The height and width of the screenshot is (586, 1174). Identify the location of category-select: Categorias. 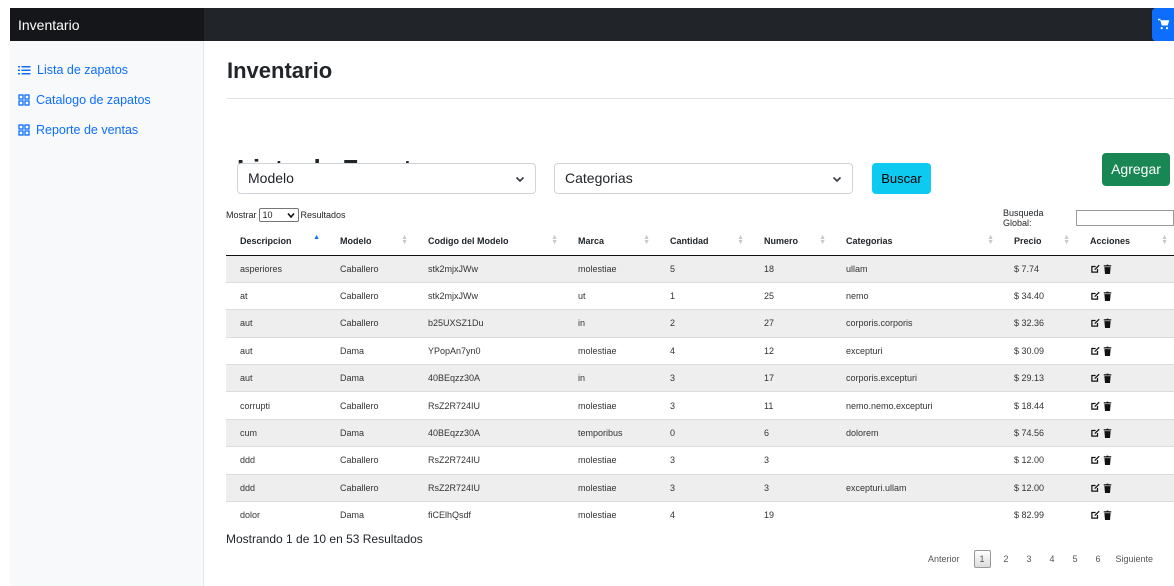
(703, 178).